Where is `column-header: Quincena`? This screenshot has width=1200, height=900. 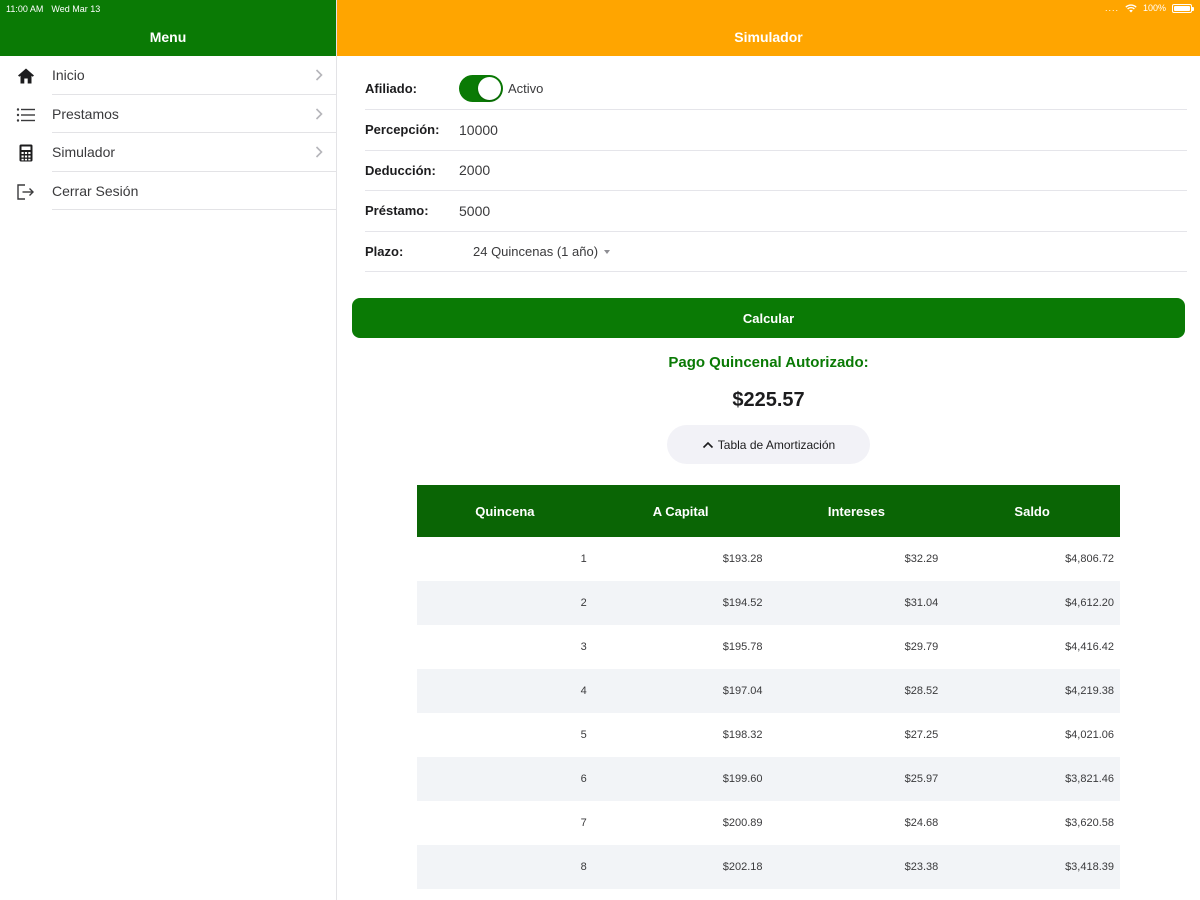 column-header: Quincena is located at coordinates (505, 511).